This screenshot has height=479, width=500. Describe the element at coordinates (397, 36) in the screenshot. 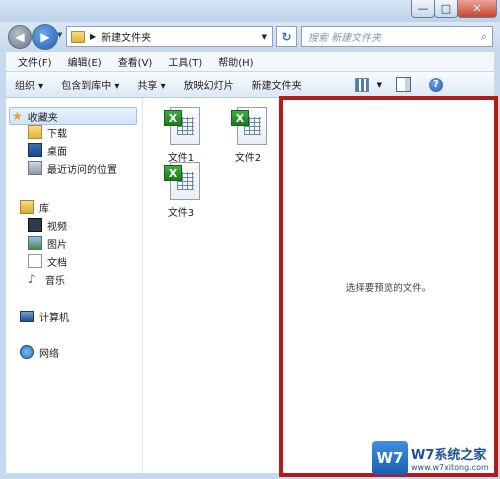

I see `search-box: 搜索 新建文件夹 ⌕` at that location.